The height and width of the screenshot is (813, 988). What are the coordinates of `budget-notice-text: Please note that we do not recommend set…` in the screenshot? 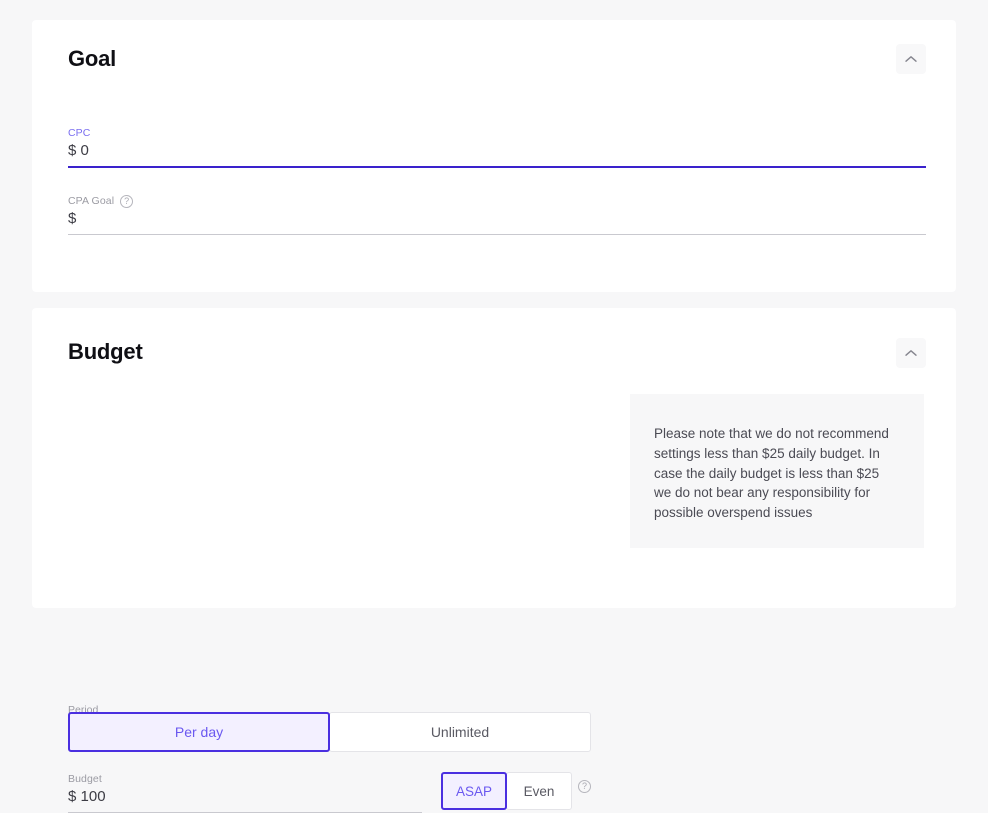 It's located at (771, 473).